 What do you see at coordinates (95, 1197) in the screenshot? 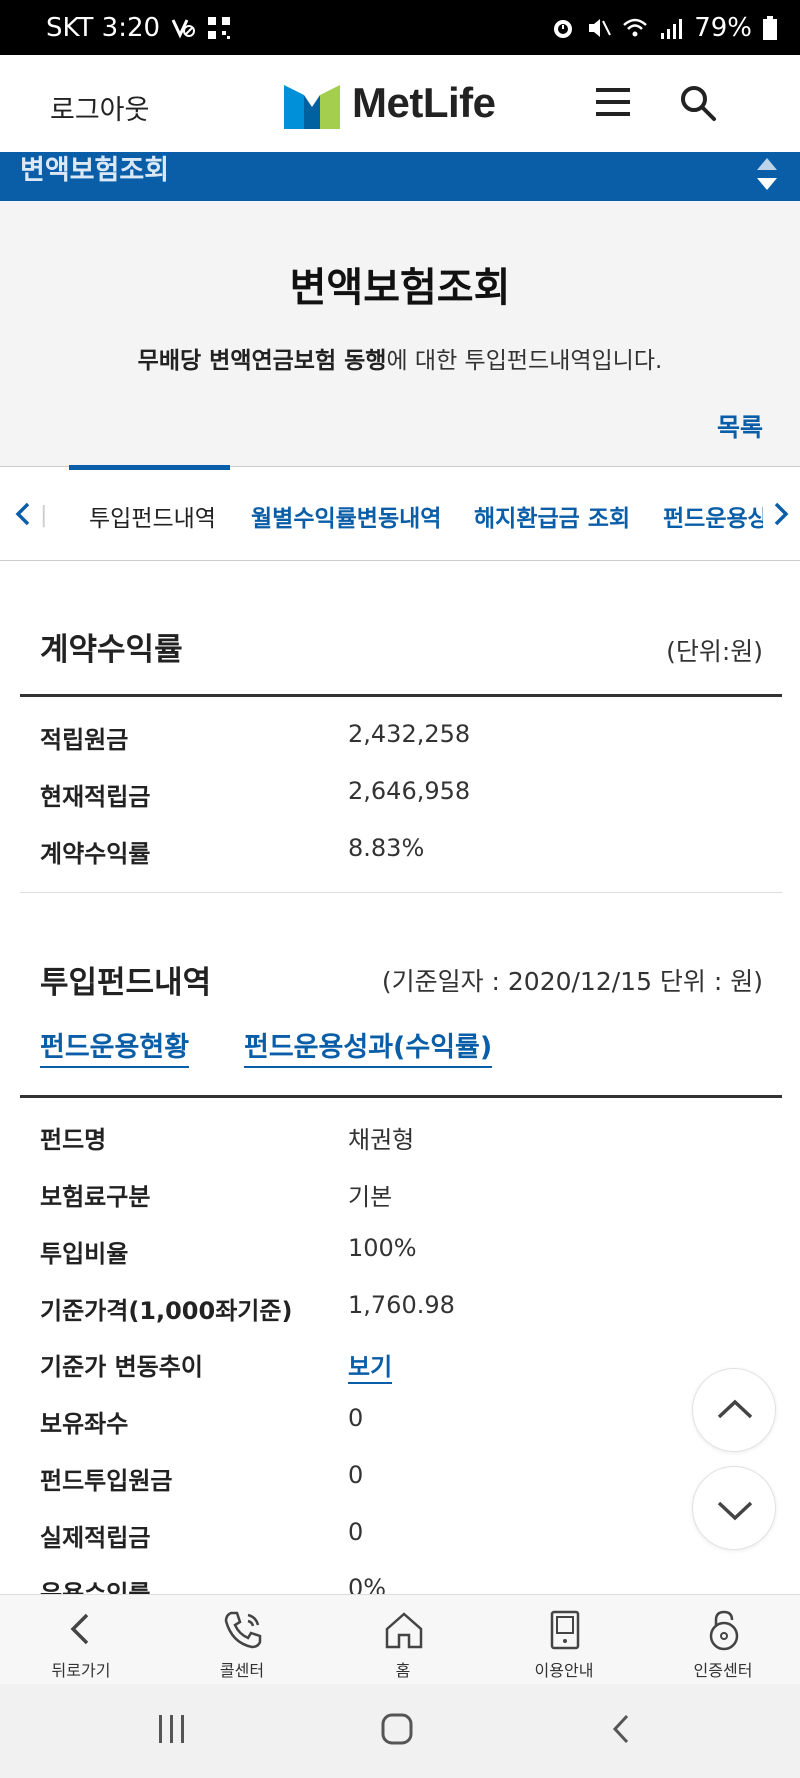
I see `row-label: 보험료구분` at bounding box center [95, 1197].